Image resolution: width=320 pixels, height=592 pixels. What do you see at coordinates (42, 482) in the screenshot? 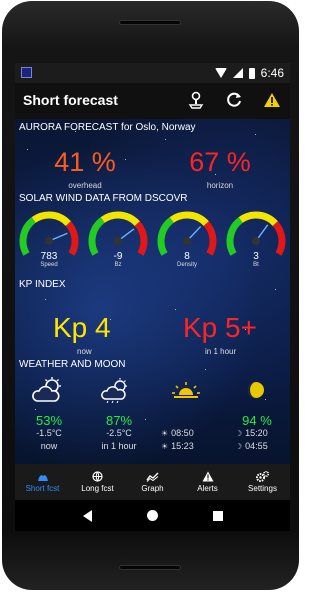
I see `nav-short-forecast: Short fcst` at bounding box center [42, 482].